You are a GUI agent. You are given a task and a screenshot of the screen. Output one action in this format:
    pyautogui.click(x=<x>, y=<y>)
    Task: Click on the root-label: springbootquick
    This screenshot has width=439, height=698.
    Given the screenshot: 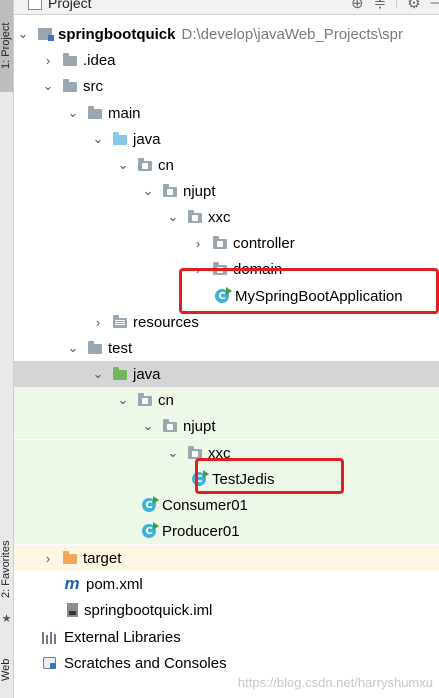 What is the action you would take?
    pyautogui.click(x=117, y=34)
    